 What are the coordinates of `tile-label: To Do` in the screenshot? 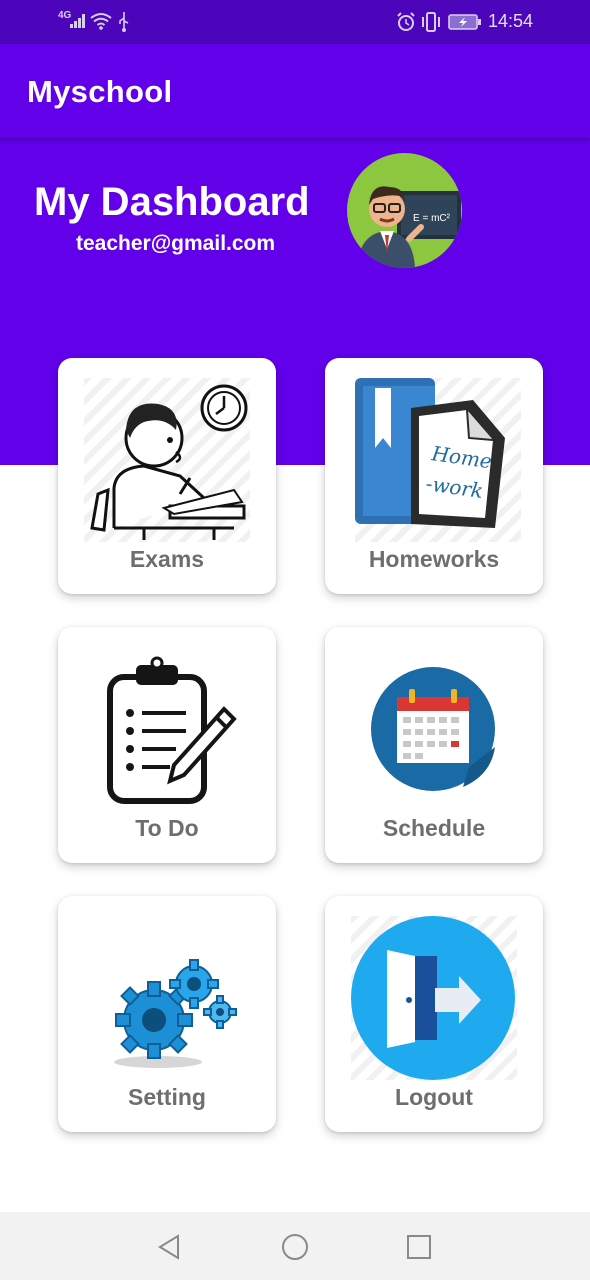 It's located at (167, 828).